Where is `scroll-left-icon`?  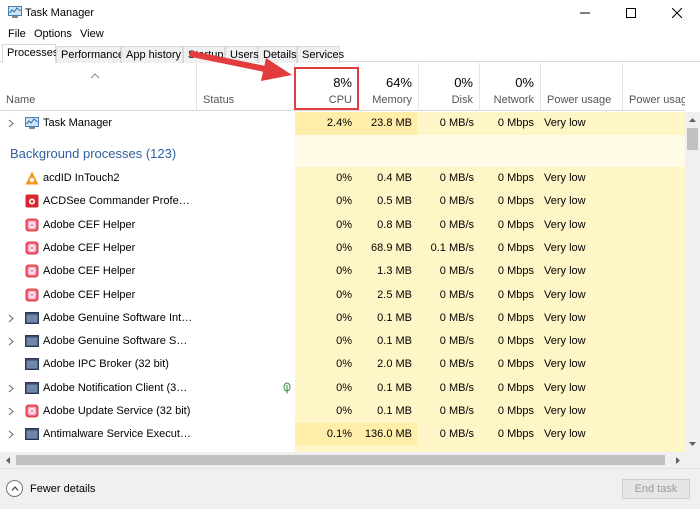 scroll-left-icon is located at coordinates (7, 460).